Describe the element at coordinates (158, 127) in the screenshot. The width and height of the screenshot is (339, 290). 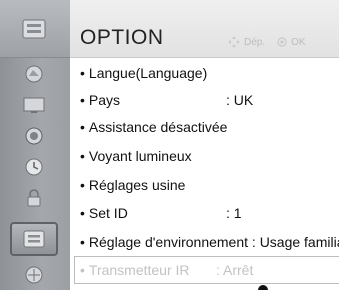
I see `menu-item-label: Assistance désactivée` at that location.